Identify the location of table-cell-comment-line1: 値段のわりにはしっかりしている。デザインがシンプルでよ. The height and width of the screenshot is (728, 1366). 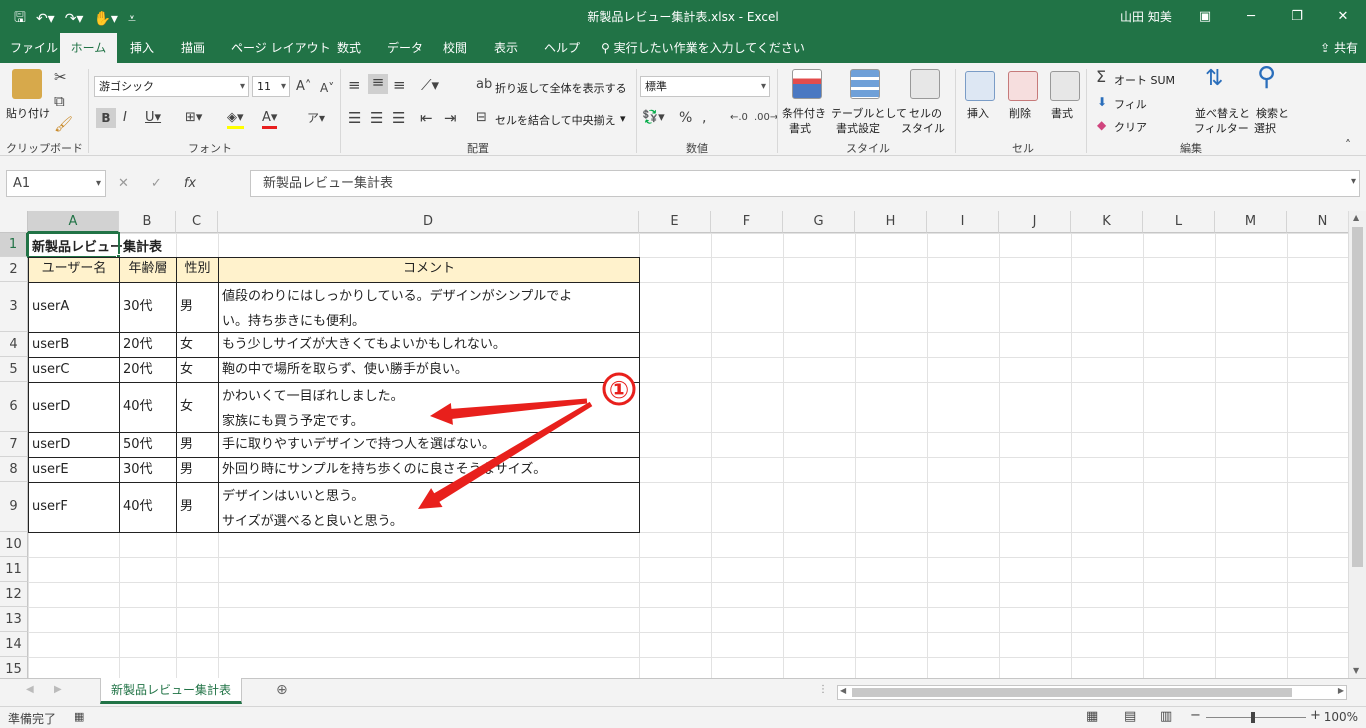
(397, 294).